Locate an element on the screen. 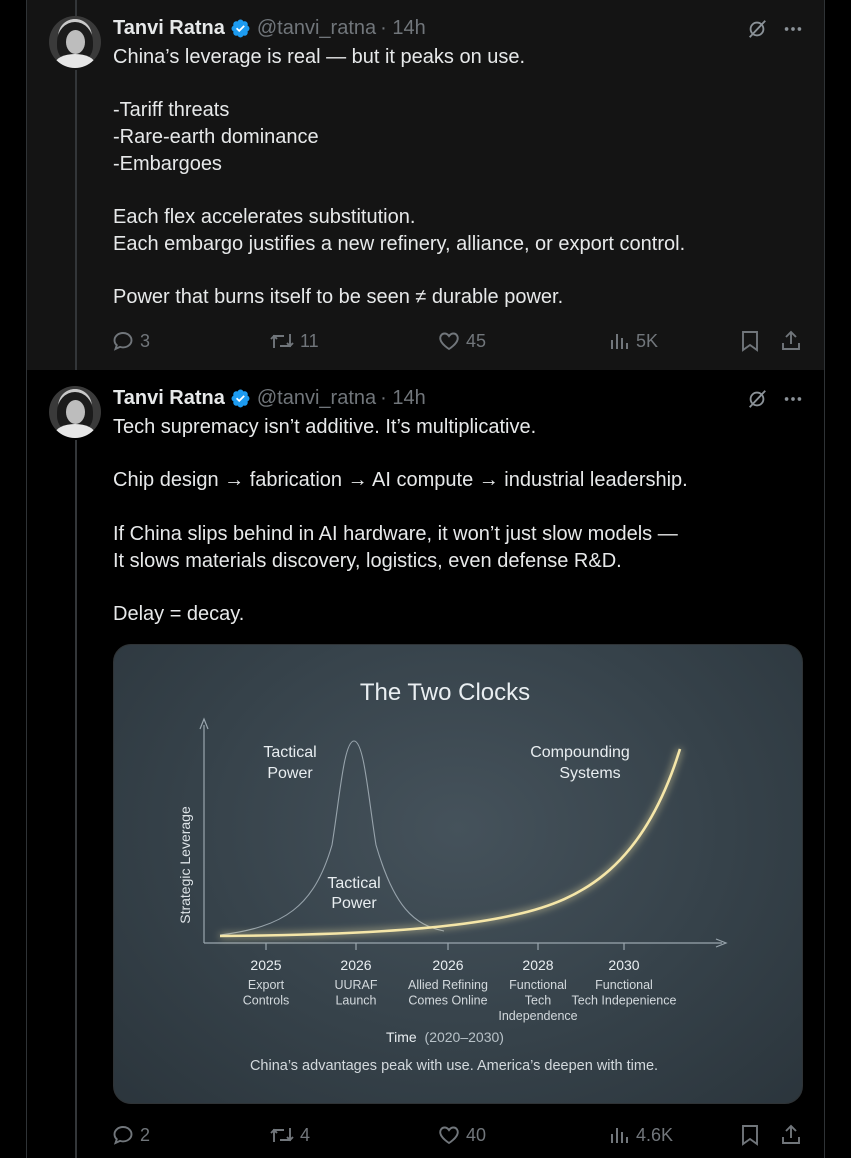 The height and width of the screenshot is (1158, 851). reply-count: 2 is located at coordinates (145, 1134).